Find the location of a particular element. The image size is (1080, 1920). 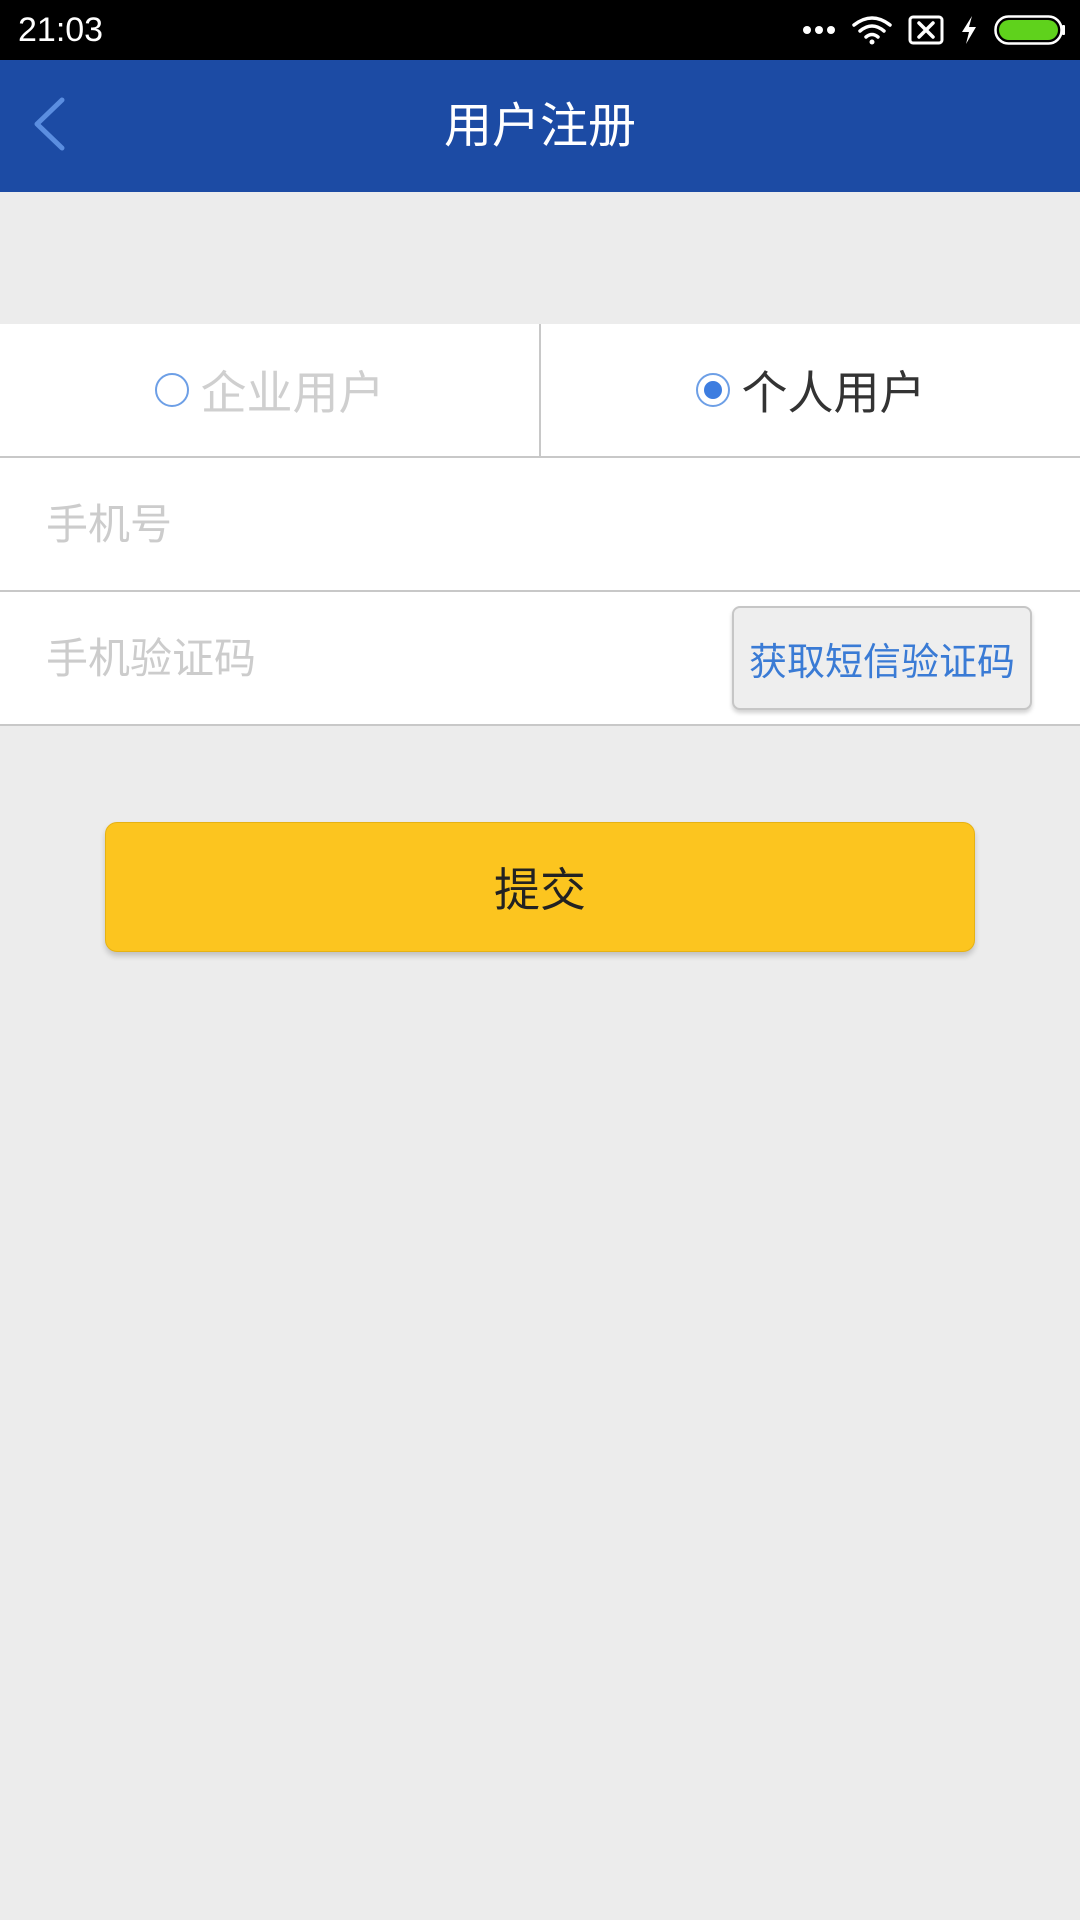

code-row: 获取短信验证码 is located at coordinates (540, 659).